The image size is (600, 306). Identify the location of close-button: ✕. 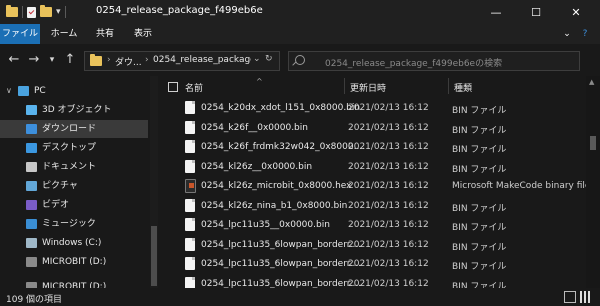
(576, 12).